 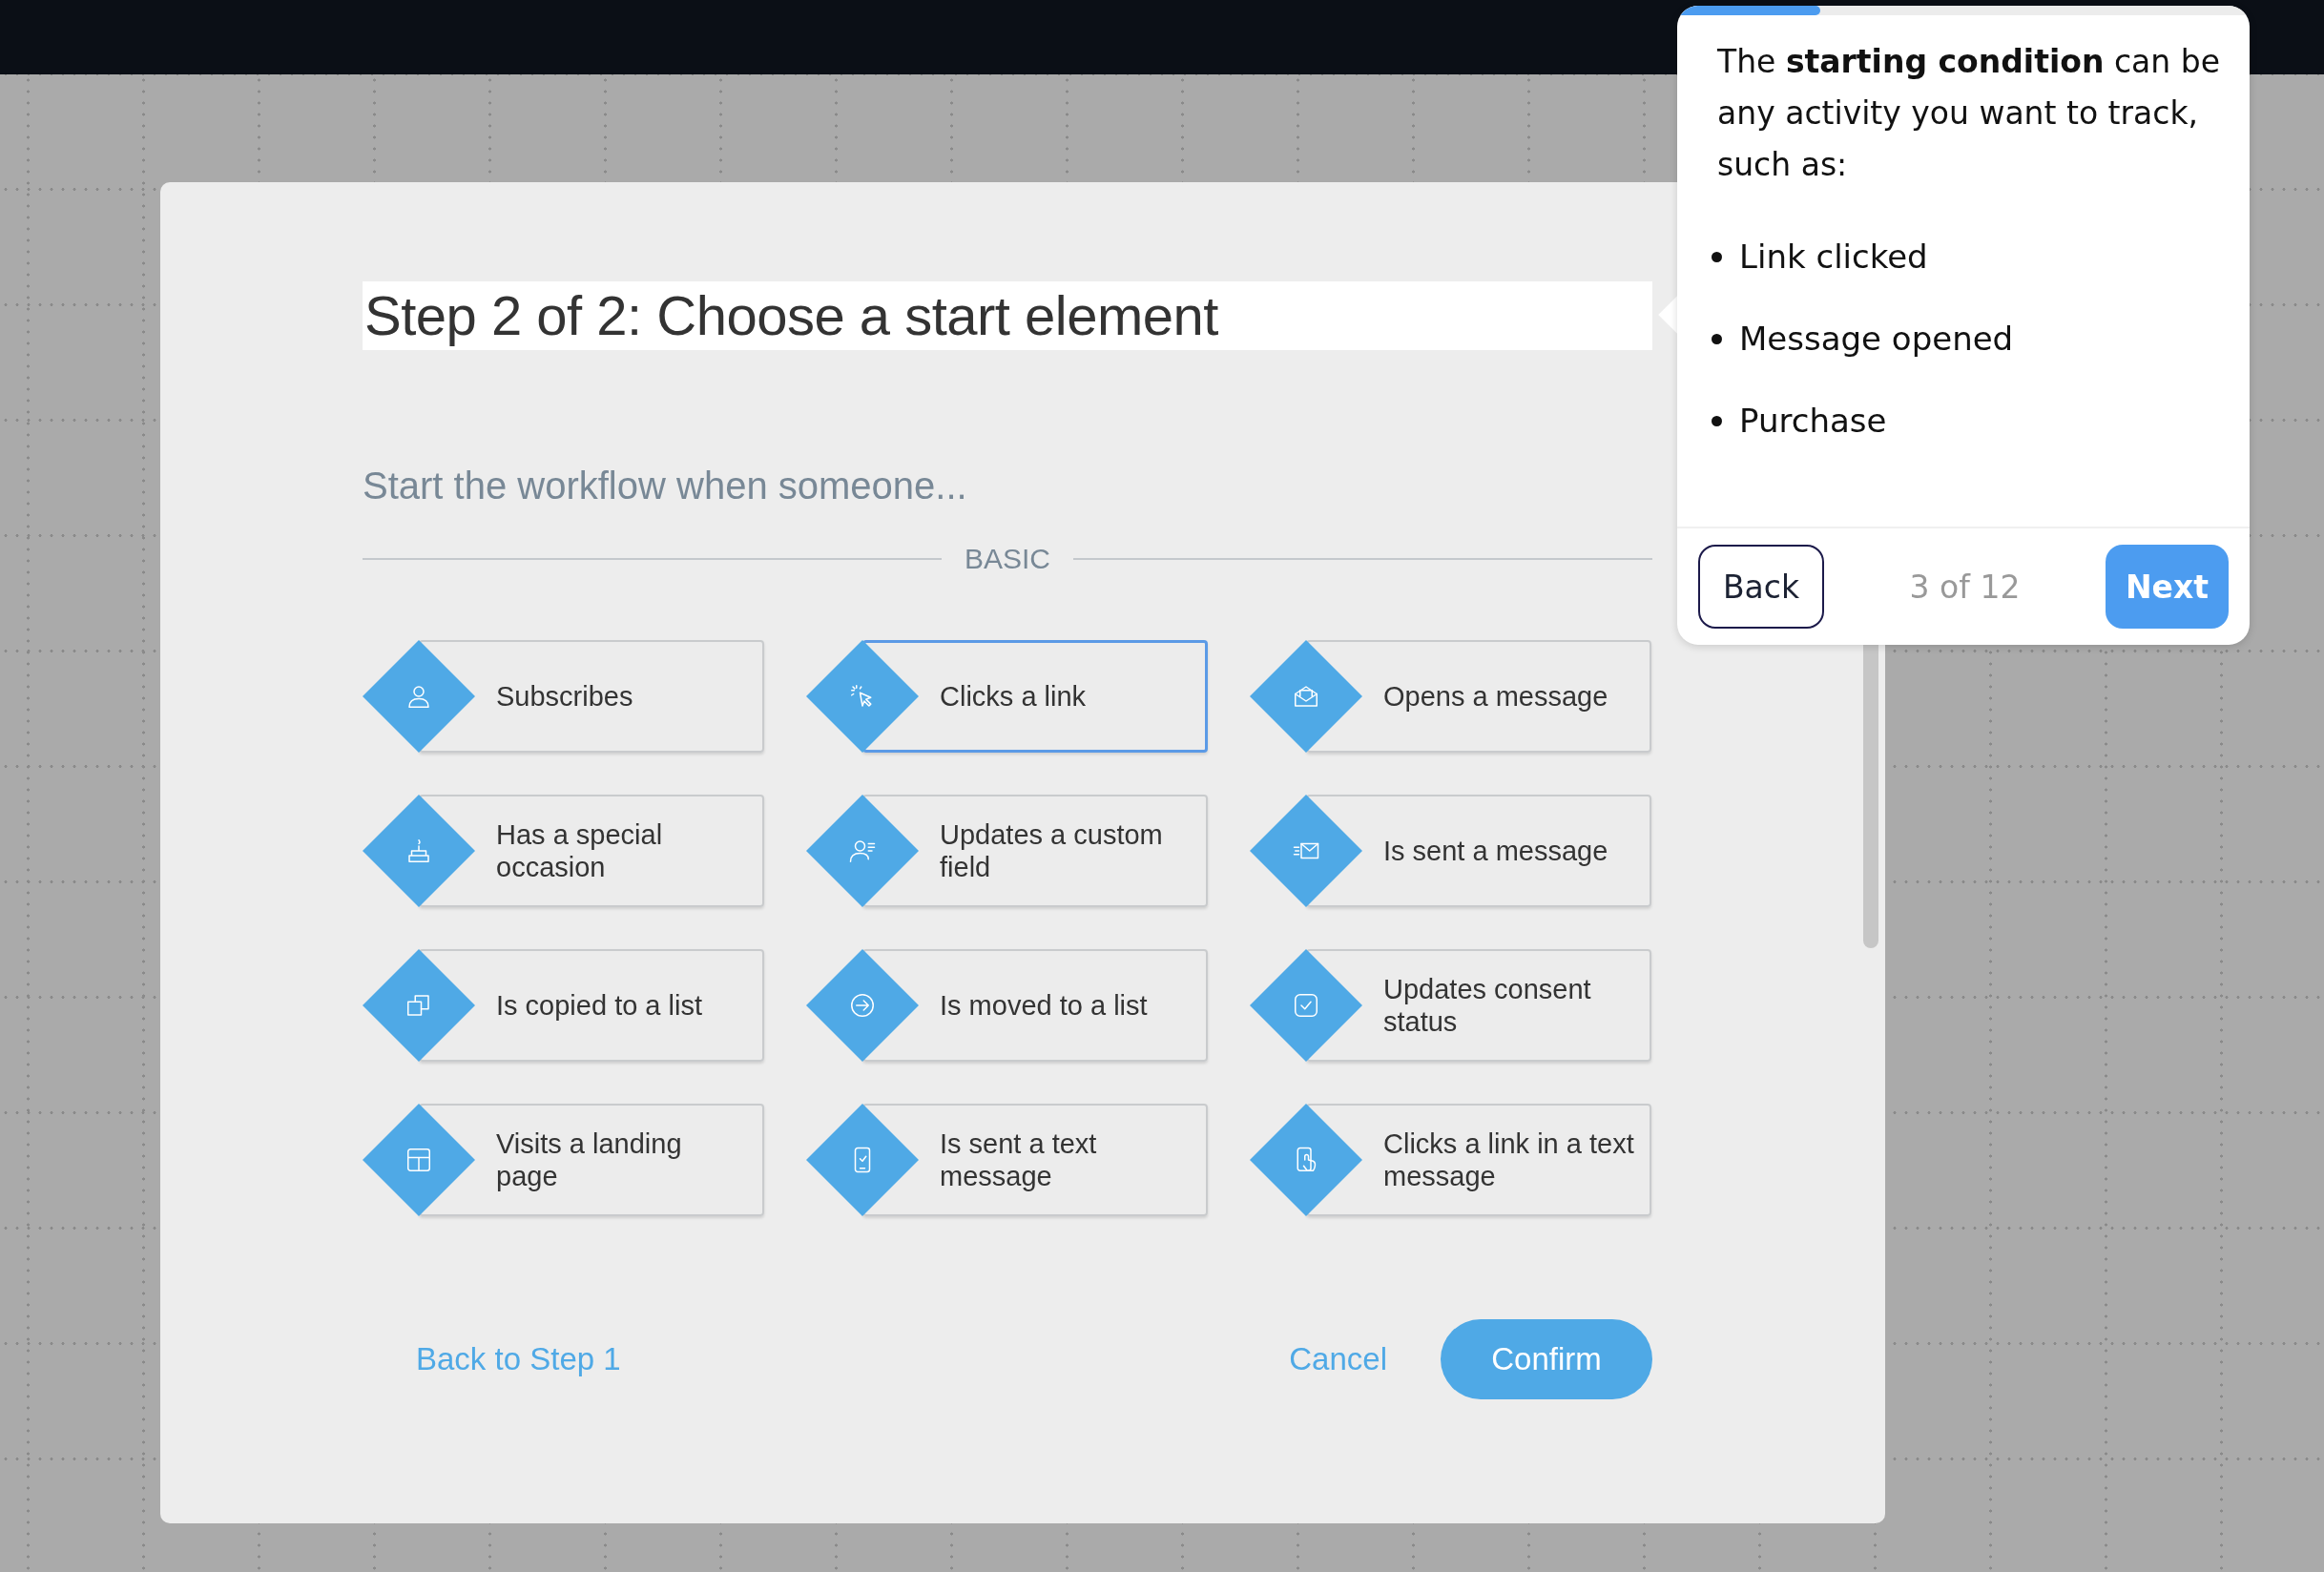 I want to click on start-element-card: Is sent a text message, so click(x=1007, y=1160).